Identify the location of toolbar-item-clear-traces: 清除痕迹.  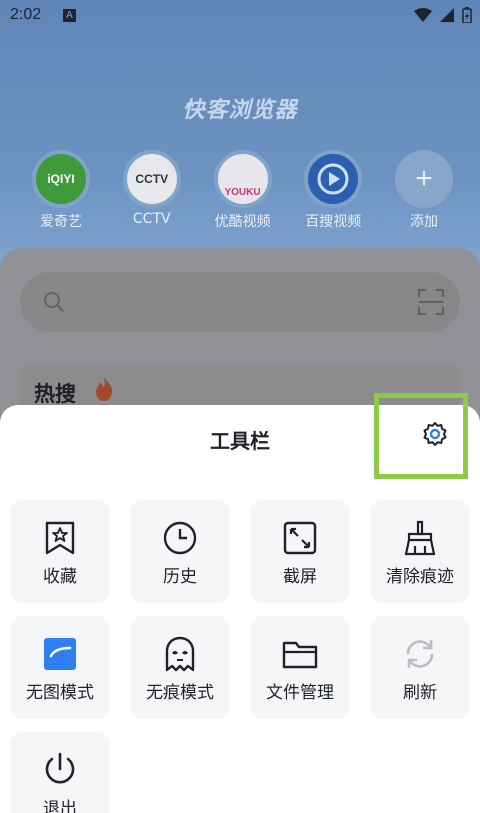
(420, 551).